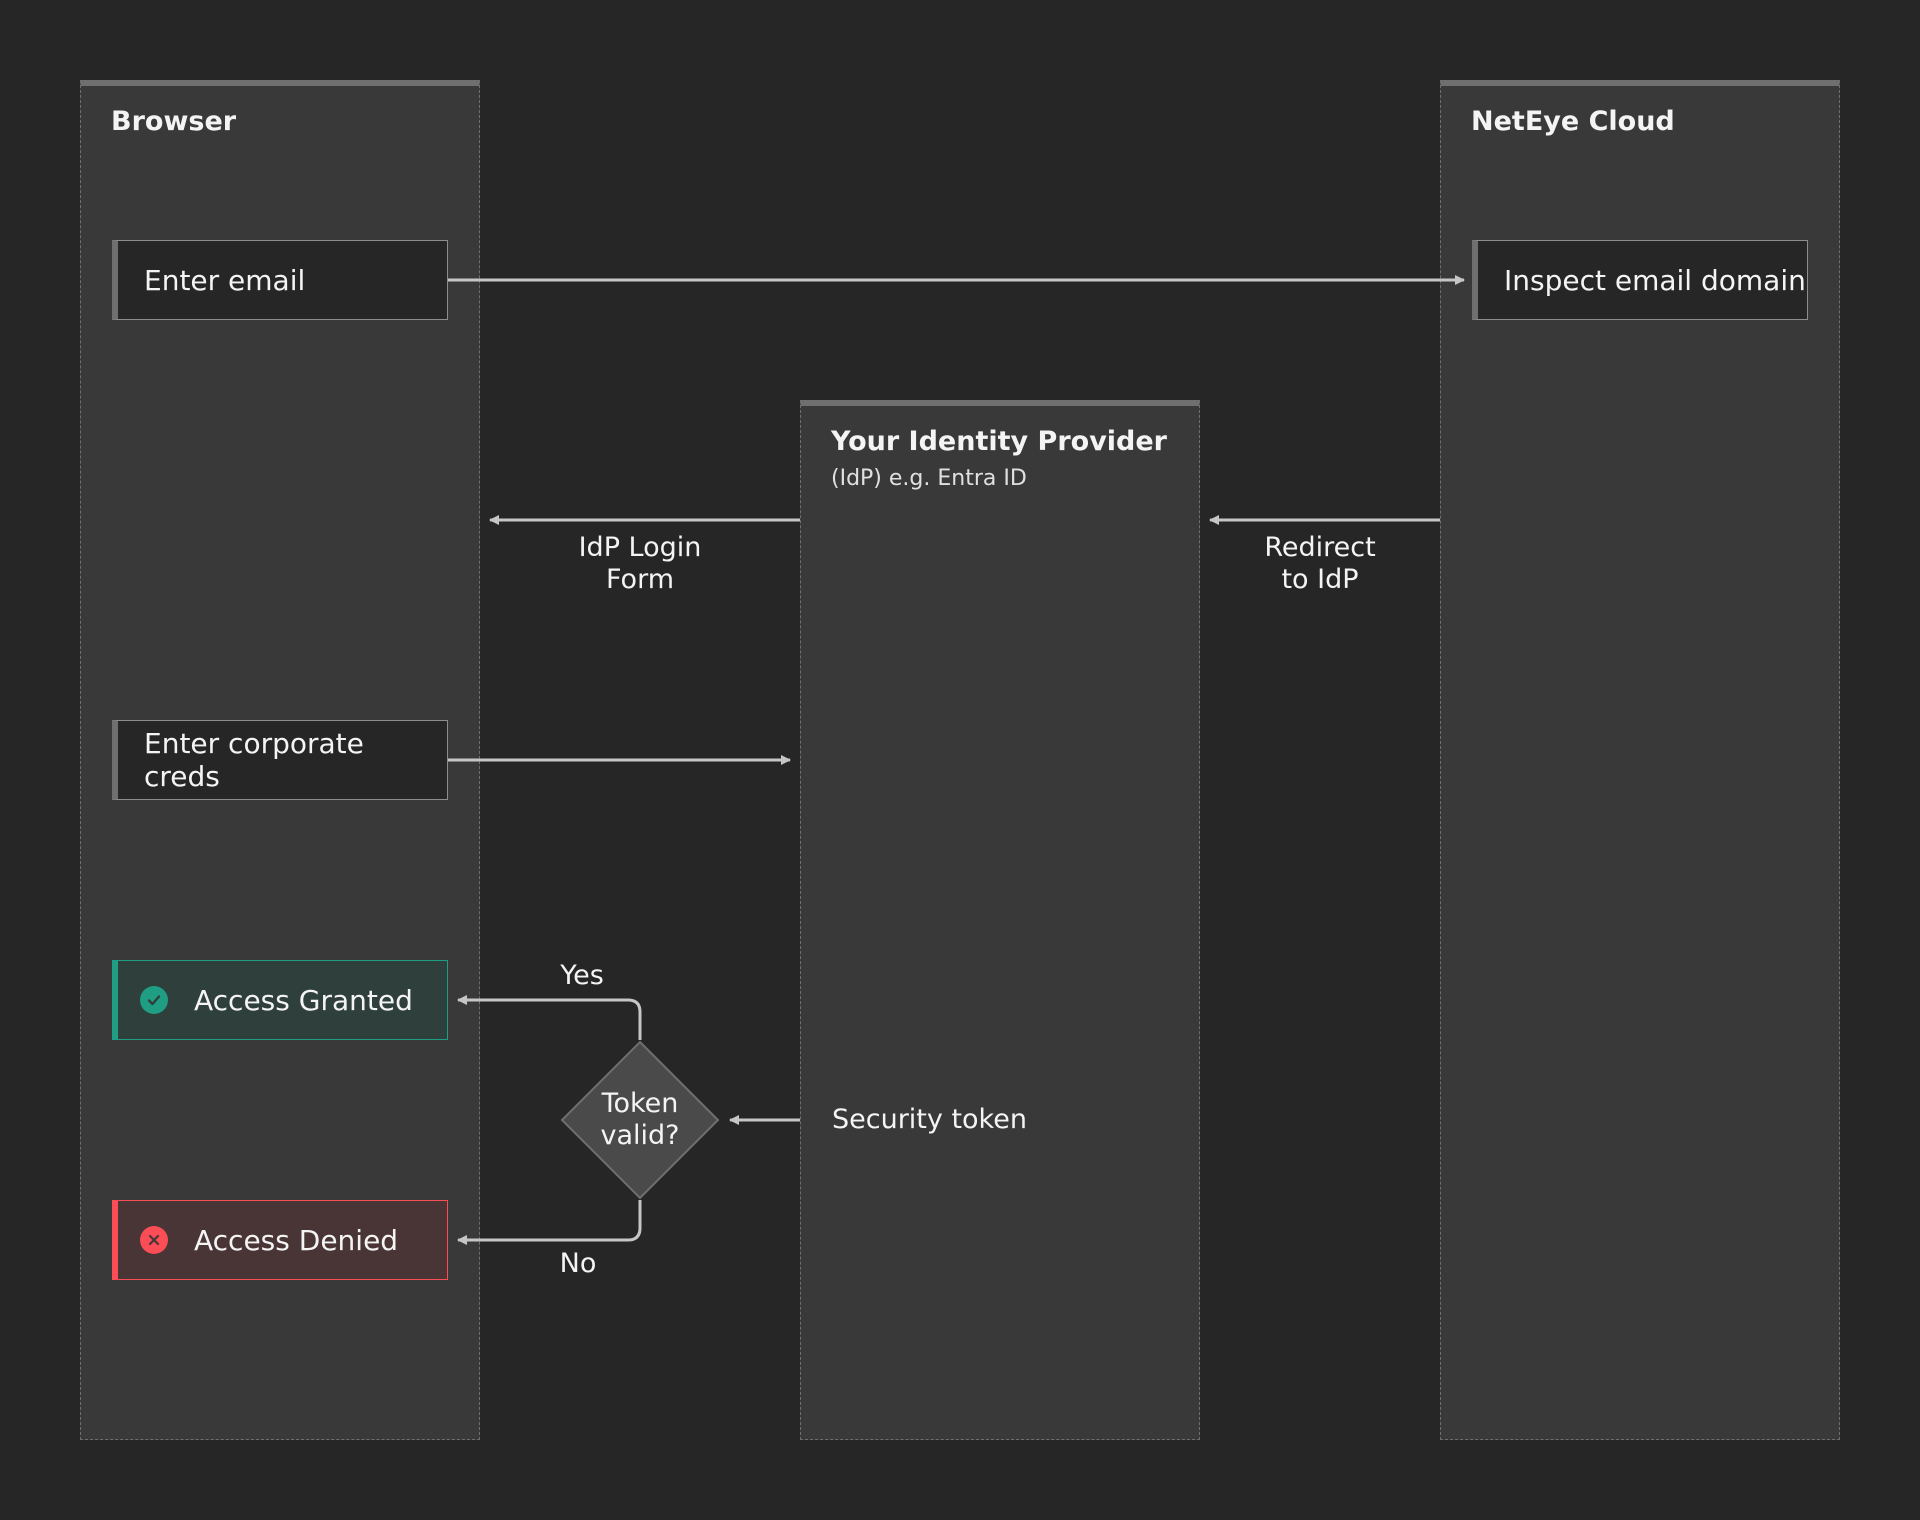 The image size is (1920, 1520). I want to click on idp-login-form-label: IdP Login Form, so click(640, 564).